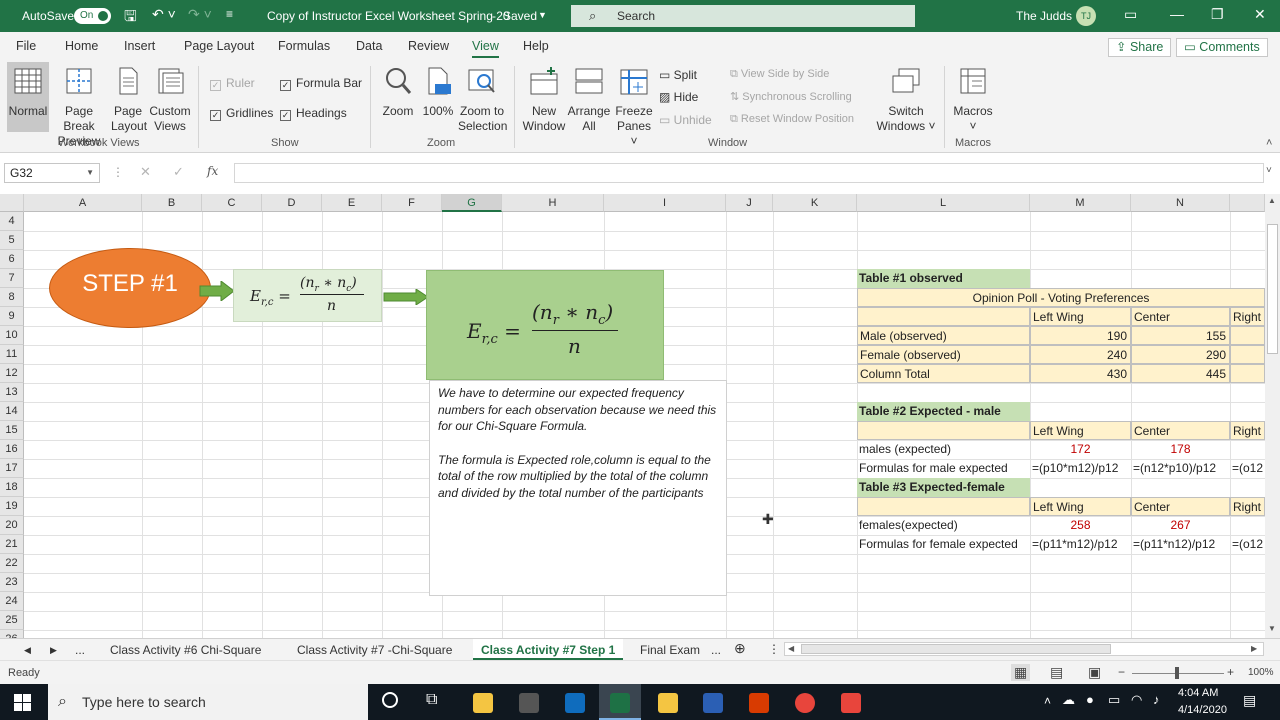  Describe the element at coordinates (1130, 14) in the screenshot. I see `ribbon-display-icon: ▭` at that location.